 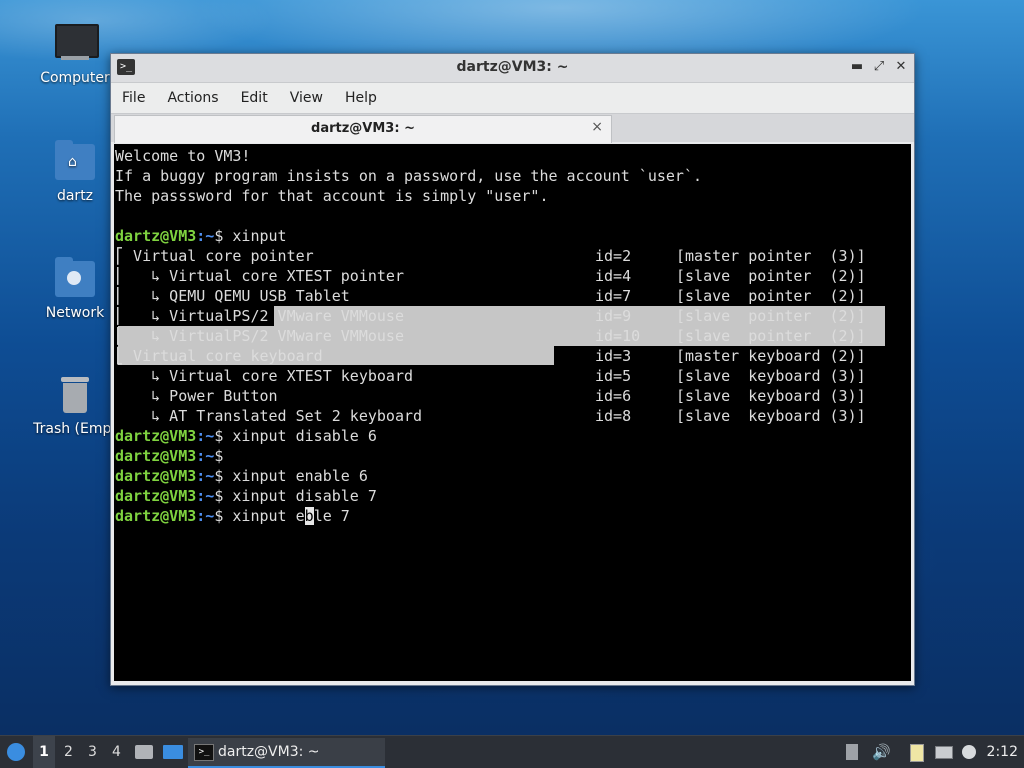 I want to click on device-name: ⎜ ↳ VirtualPS/2 VMware VMMouse, so click(x=259, y=336).